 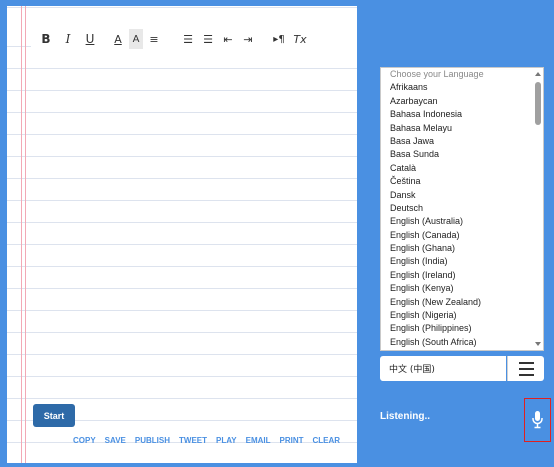 What do you see at coordinates (462, 181) in the screenshot?
I see `language-option: Čeština` at bounding box center [462, 181].